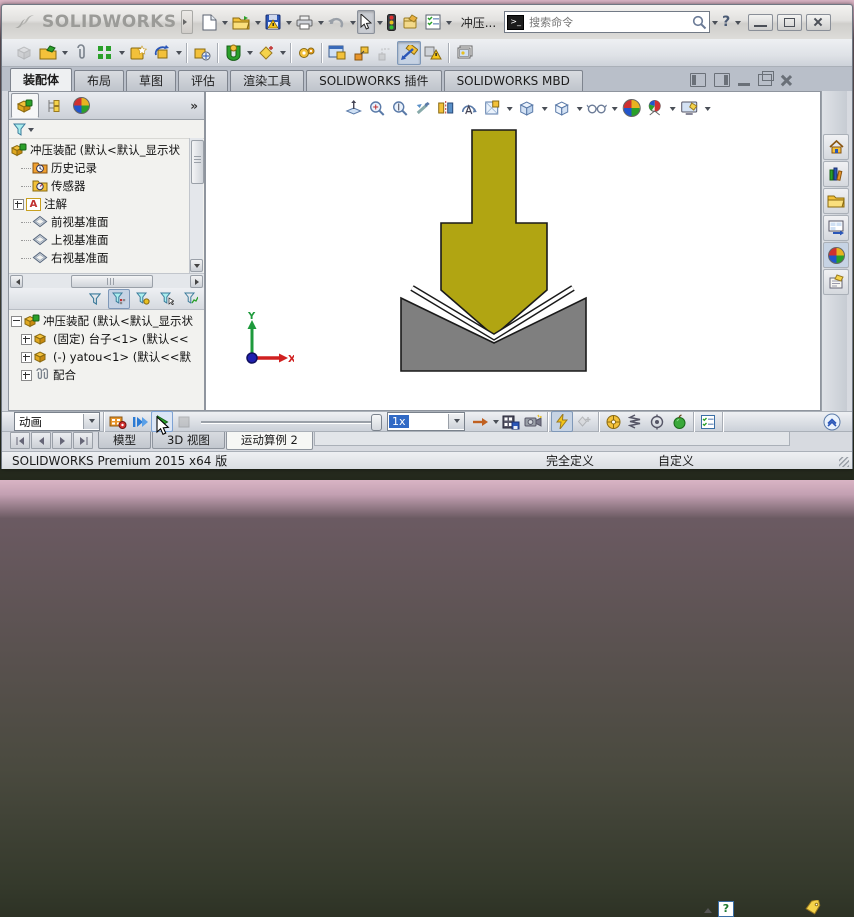 This screenshot has width=854, height=917. Describe the element at coordinates (433, 53) in the screenshot. I see `interference-detection-button` at that location.